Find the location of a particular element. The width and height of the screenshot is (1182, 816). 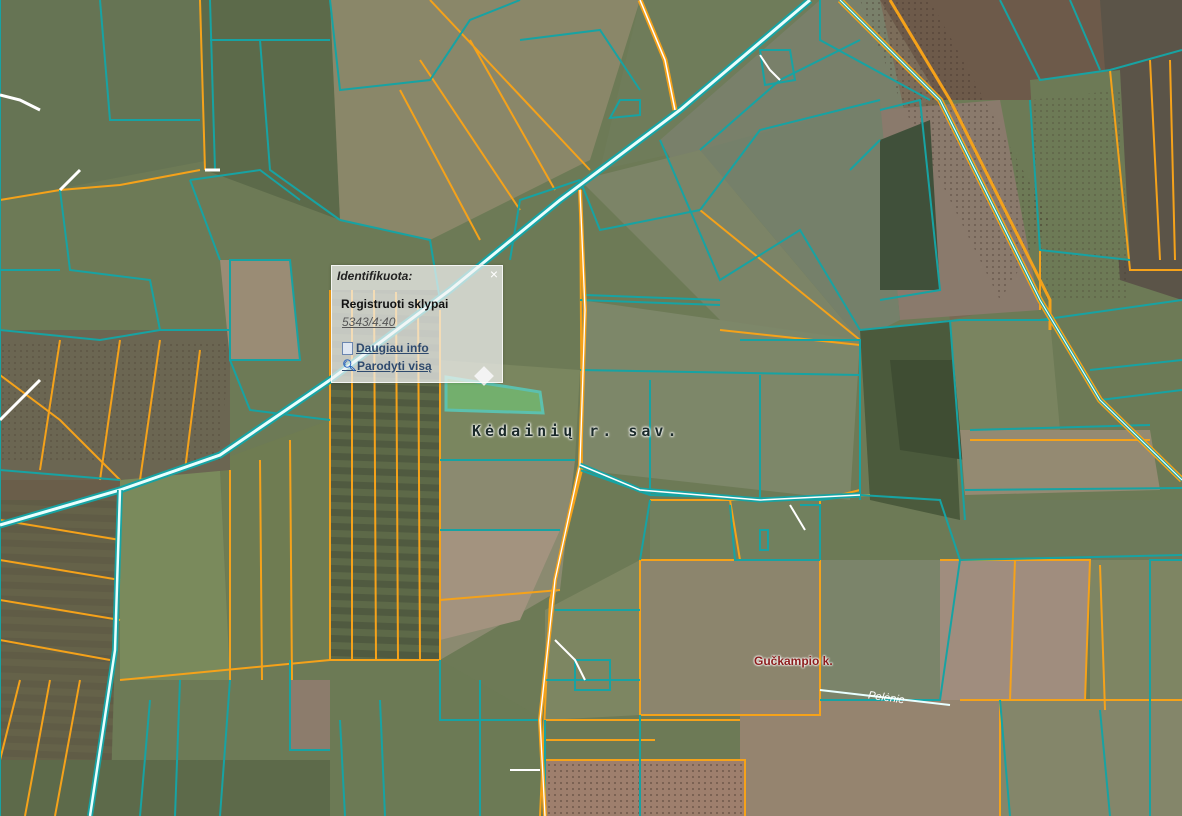

magnifier-icon: 🔍︎ is located at coordinates (349, 366).